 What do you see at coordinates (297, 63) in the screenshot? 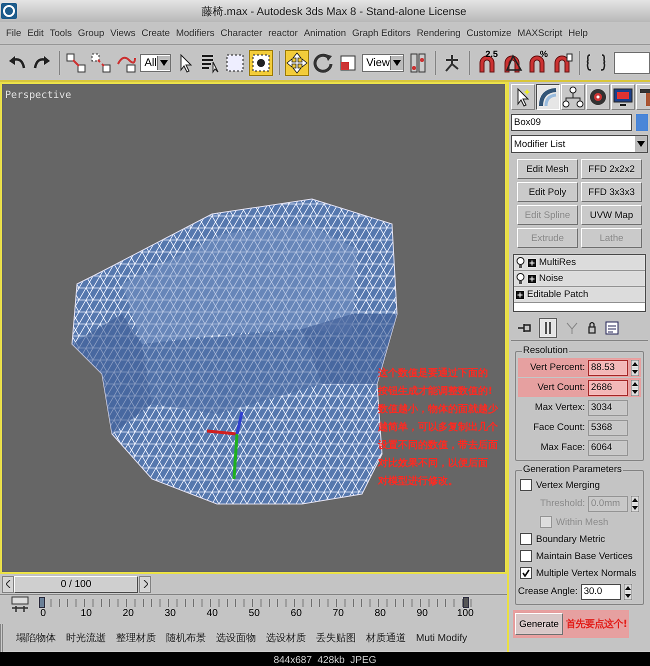
I see `move-icon` at bounding box center [297, 63].